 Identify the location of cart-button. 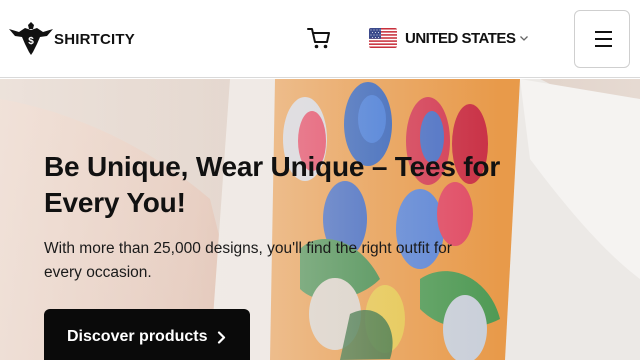
(319, 38).